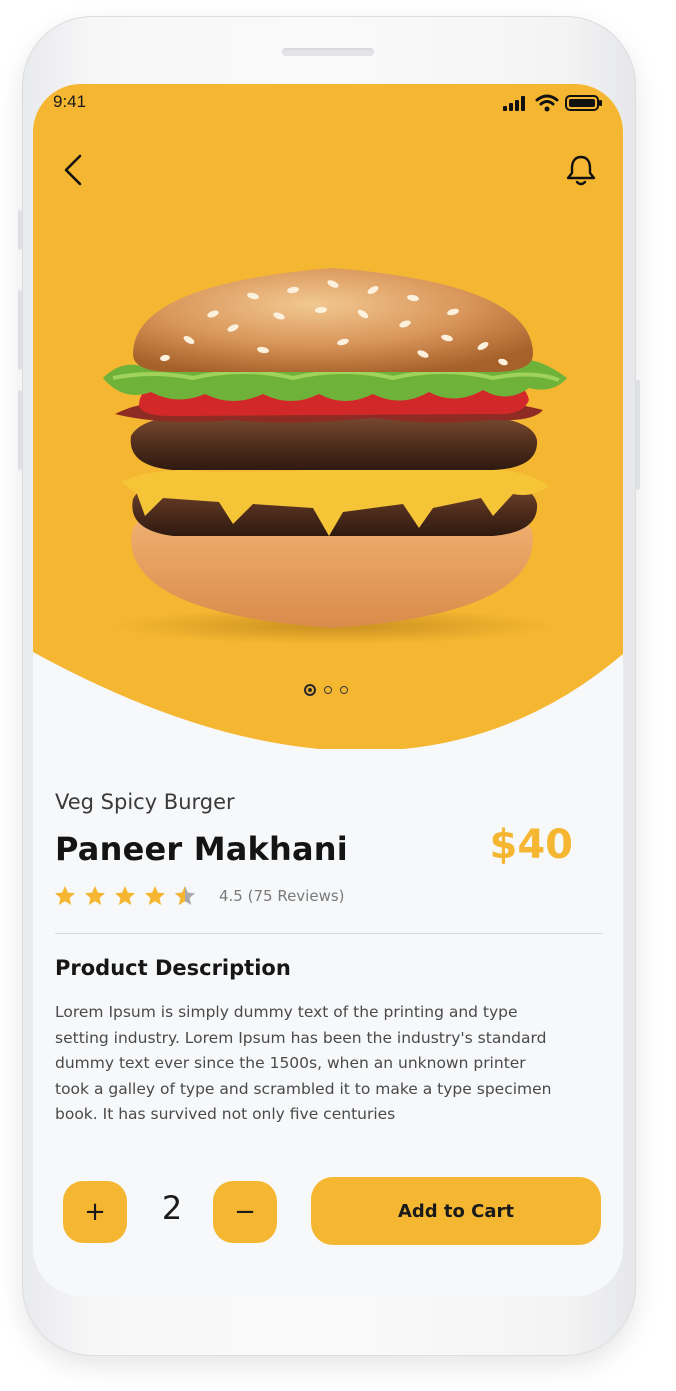  What do you see at coordinates (583, 103) in the screenshot?
I see `battery-icon` at bounding box center [583, 103].